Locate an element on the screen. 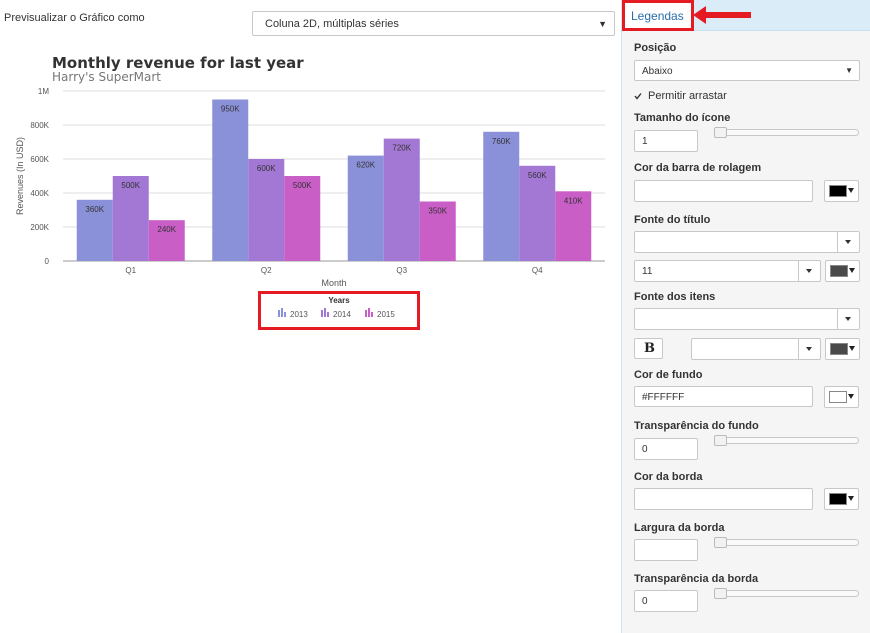 This screenshot has height=633, width=870. border-color-label: Cor da borda is located at coordinates (668, 477).